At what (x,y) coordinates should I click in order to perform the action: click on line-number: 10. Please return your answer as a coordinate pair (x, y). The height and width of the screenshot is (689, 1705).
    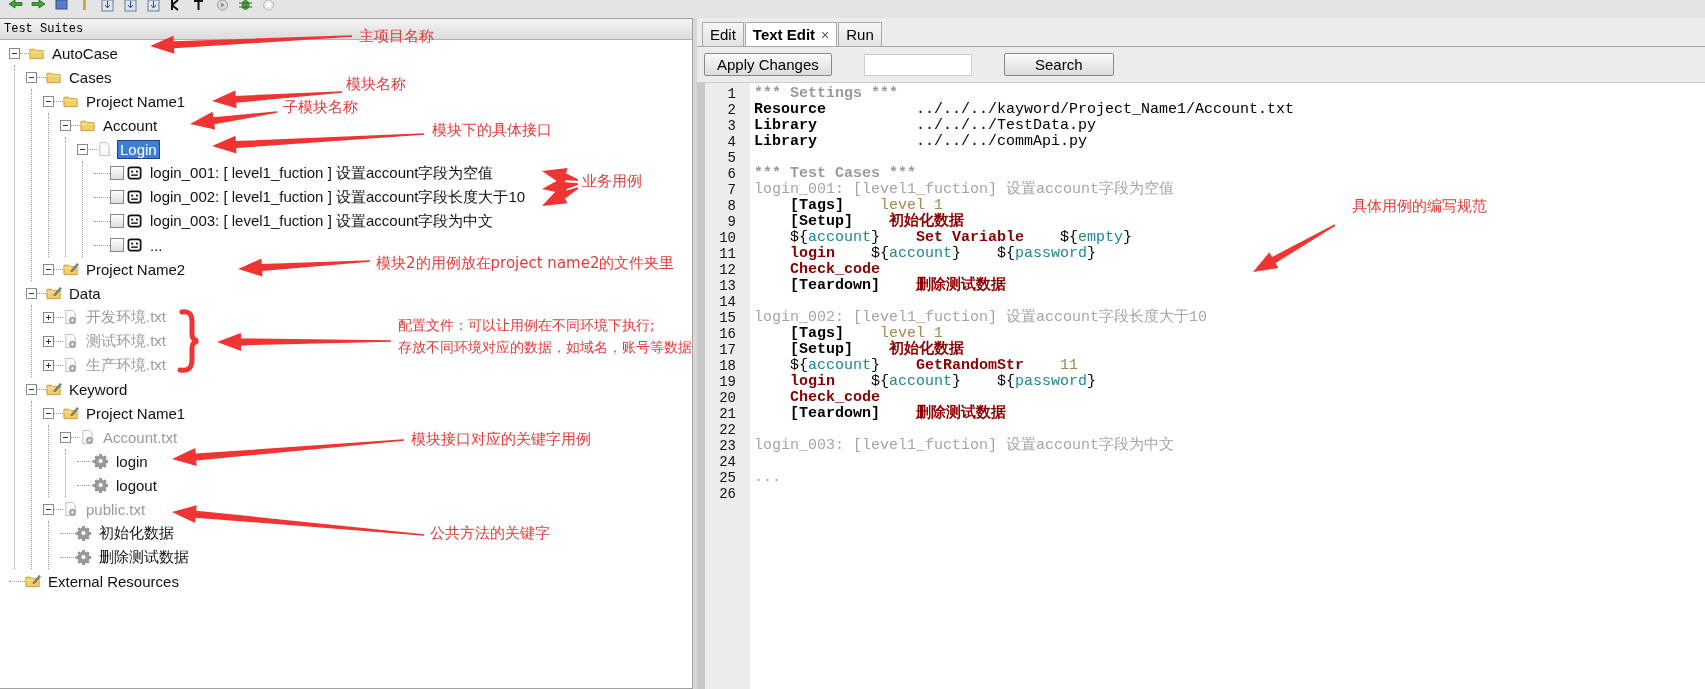
    Looking at the image, I should click on (727, 238).